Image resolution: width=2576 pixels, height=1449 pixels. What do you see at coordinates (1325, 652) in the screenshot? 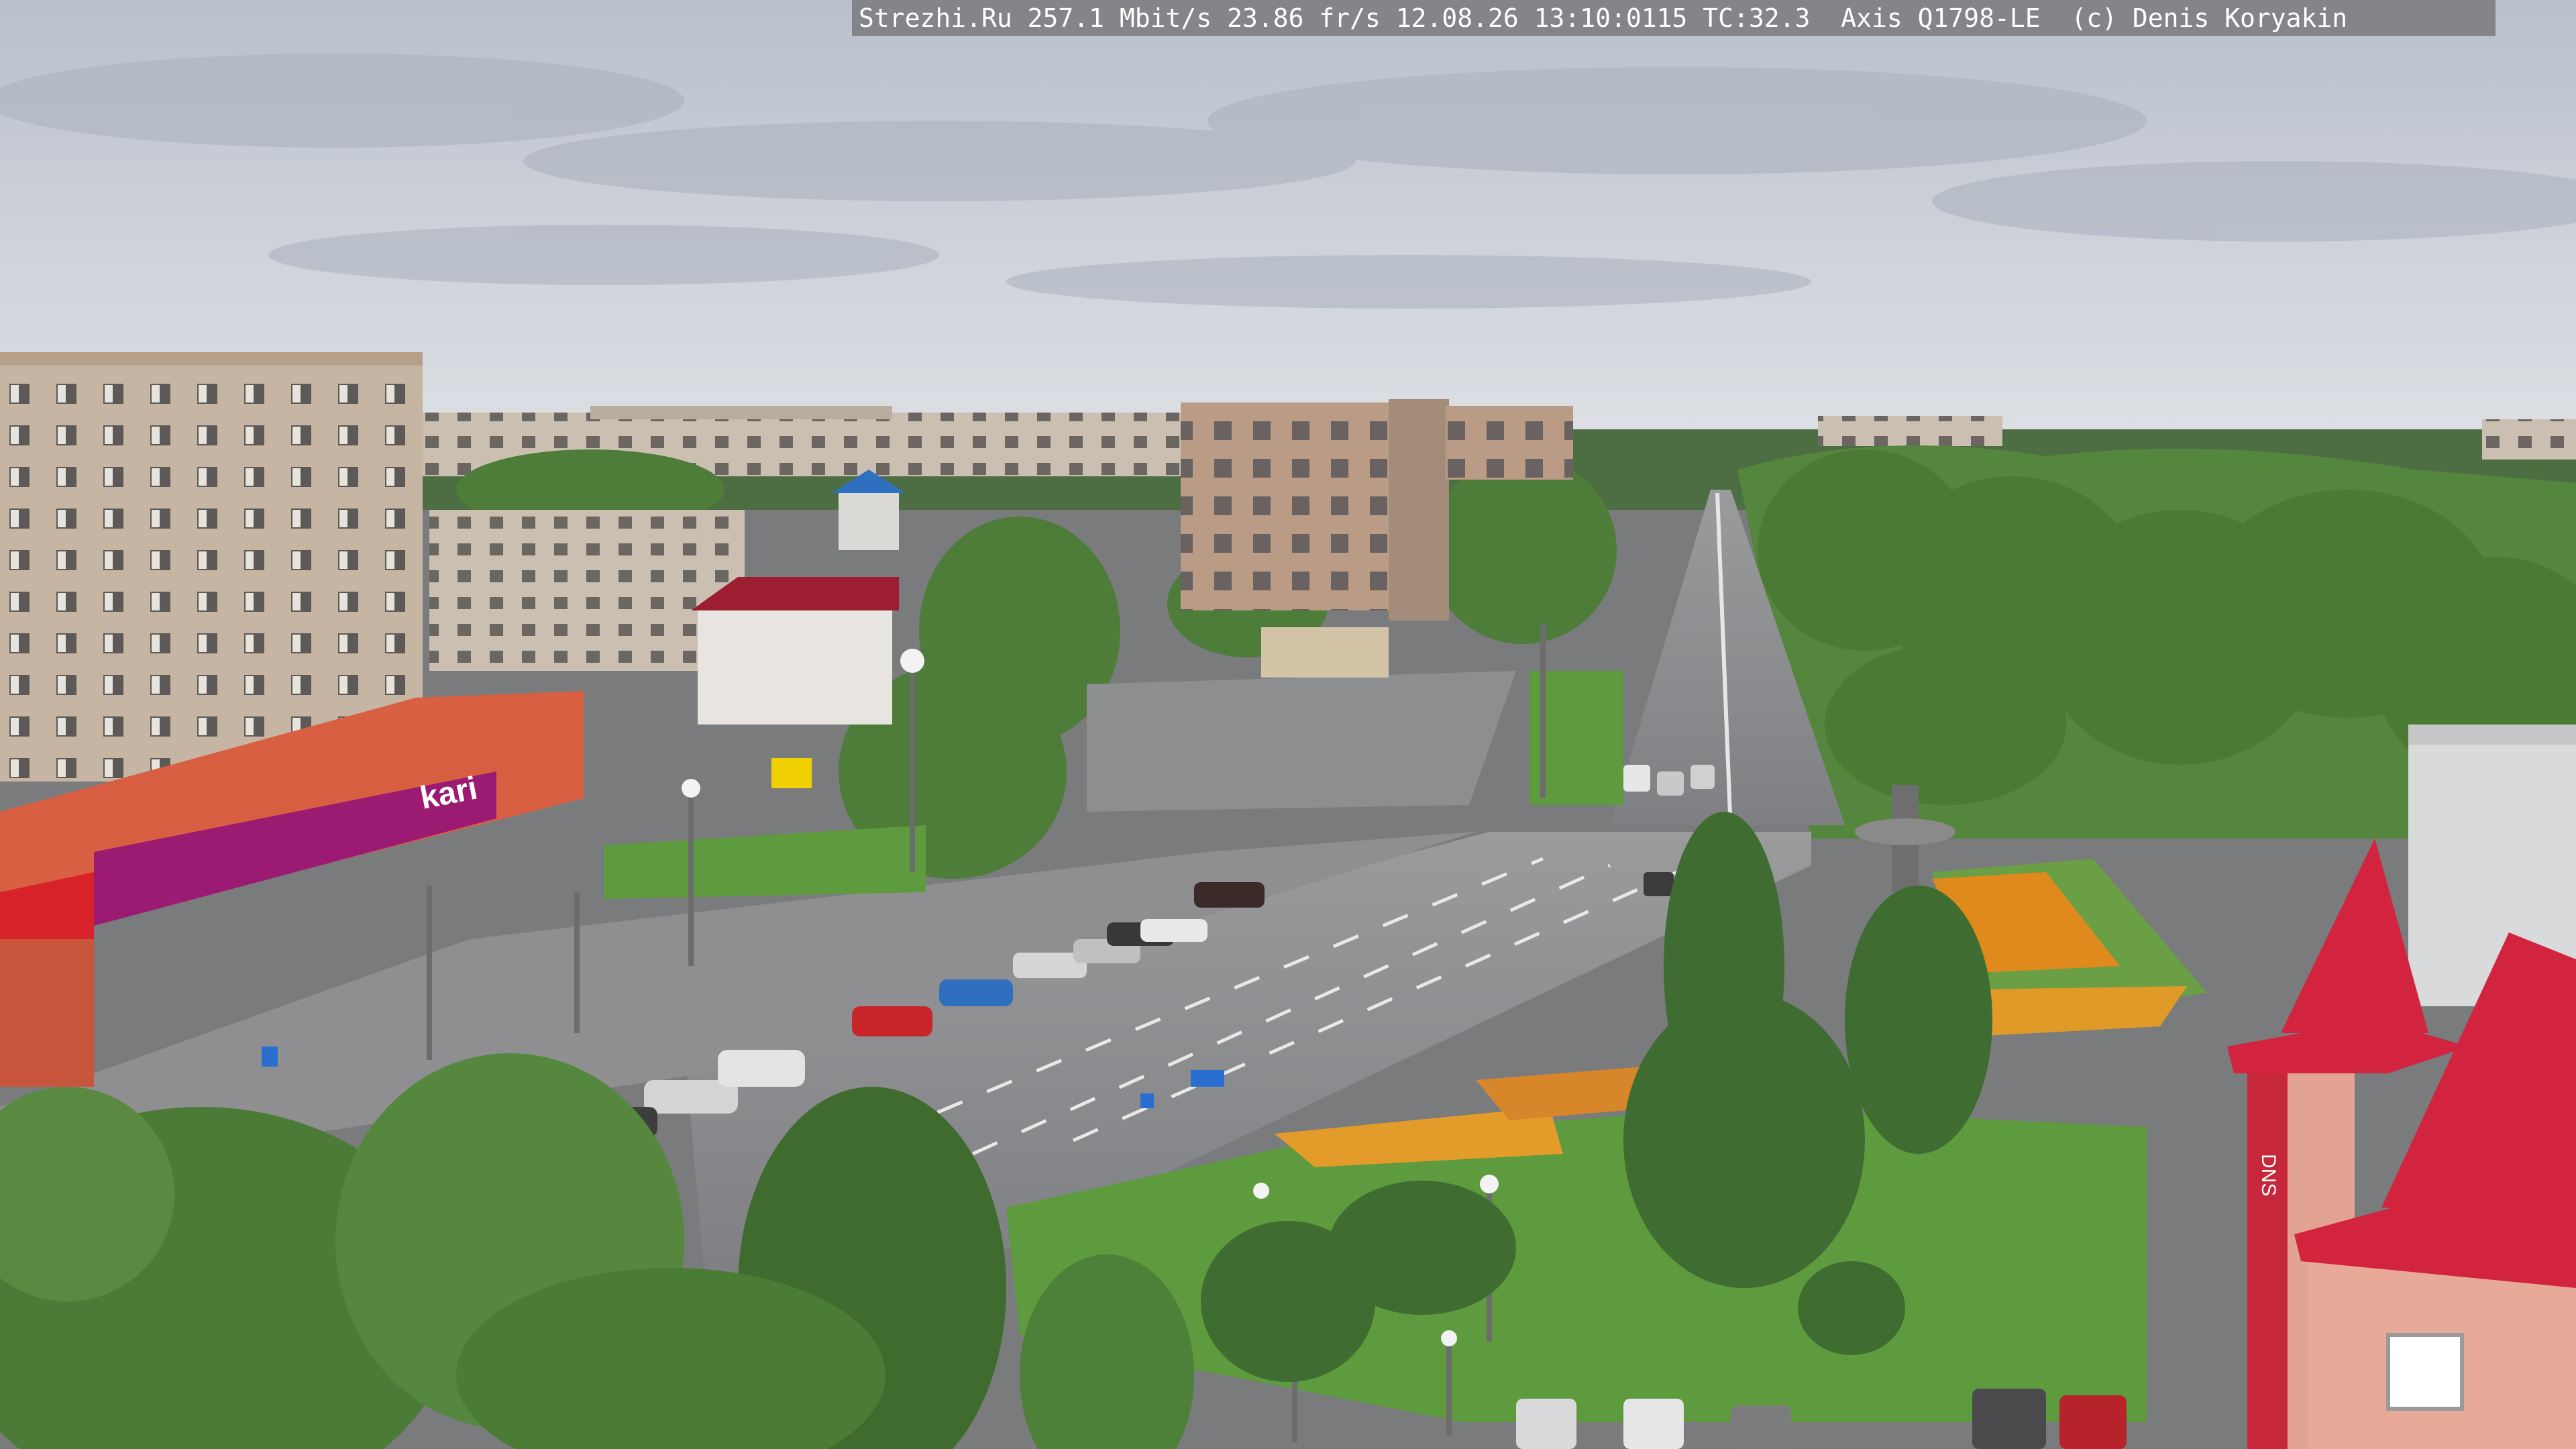
I see `small-pavilion` at bounding box center [1325, 652].